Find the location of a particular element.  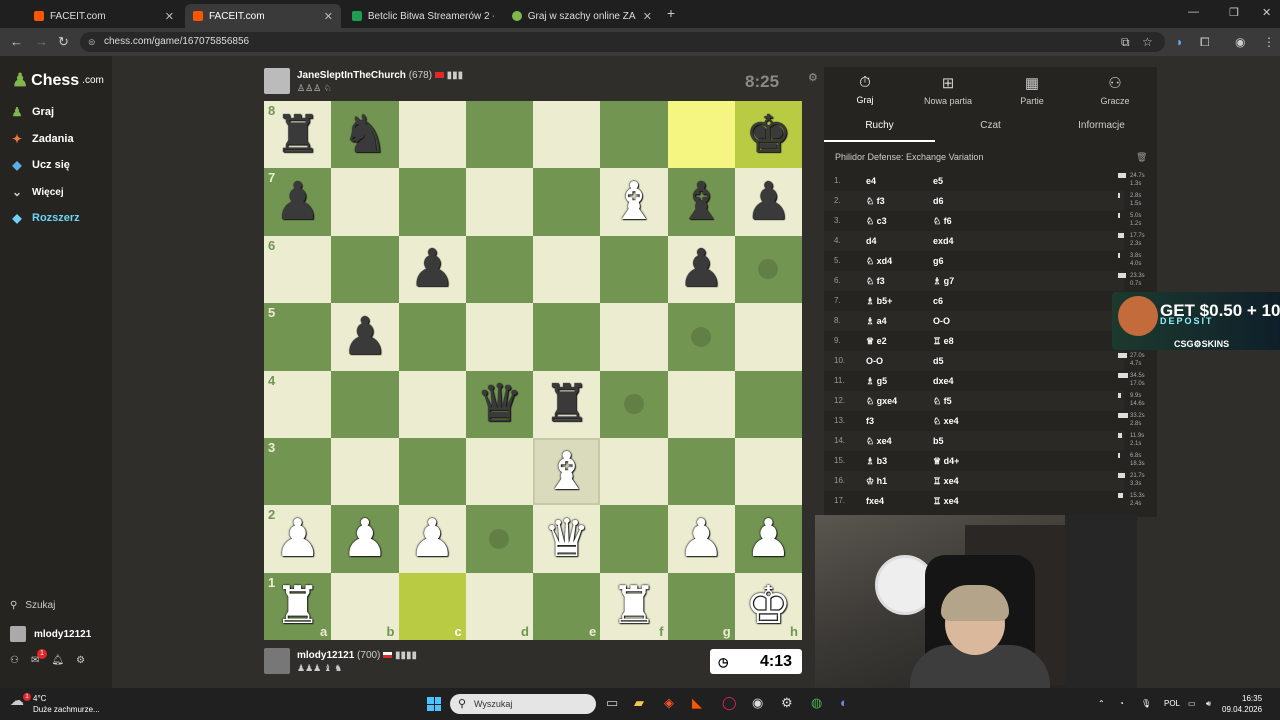

white-move: ♗ b5+ is located at coordinates (879, 301).